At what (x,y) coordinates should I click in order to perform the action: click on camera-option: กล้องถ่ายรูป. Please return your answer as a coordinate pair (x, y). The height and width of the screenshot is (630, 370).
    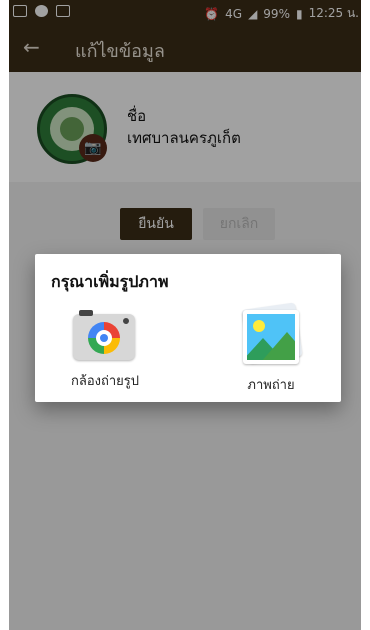
    Looking at the image, I should click on (105, 349).